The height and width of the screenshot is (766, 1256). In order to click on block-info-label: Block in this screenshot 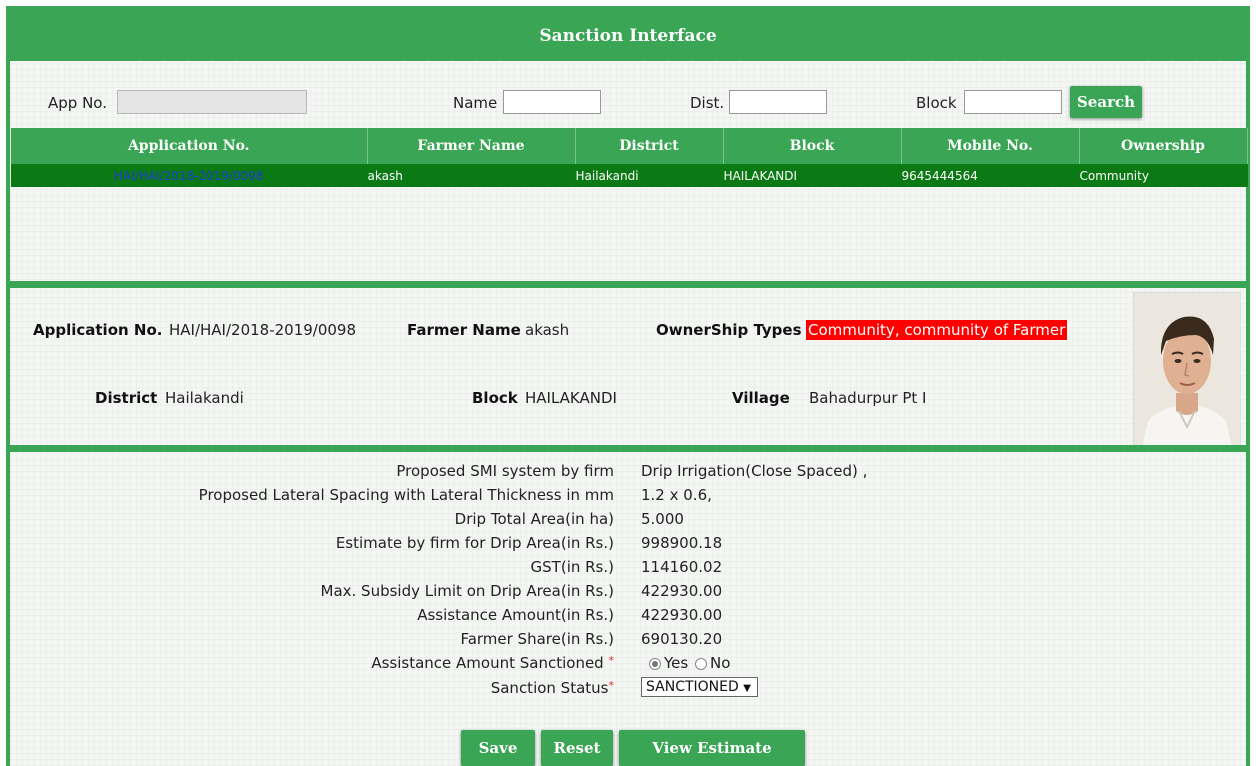, I will do `click(495, 398)`.